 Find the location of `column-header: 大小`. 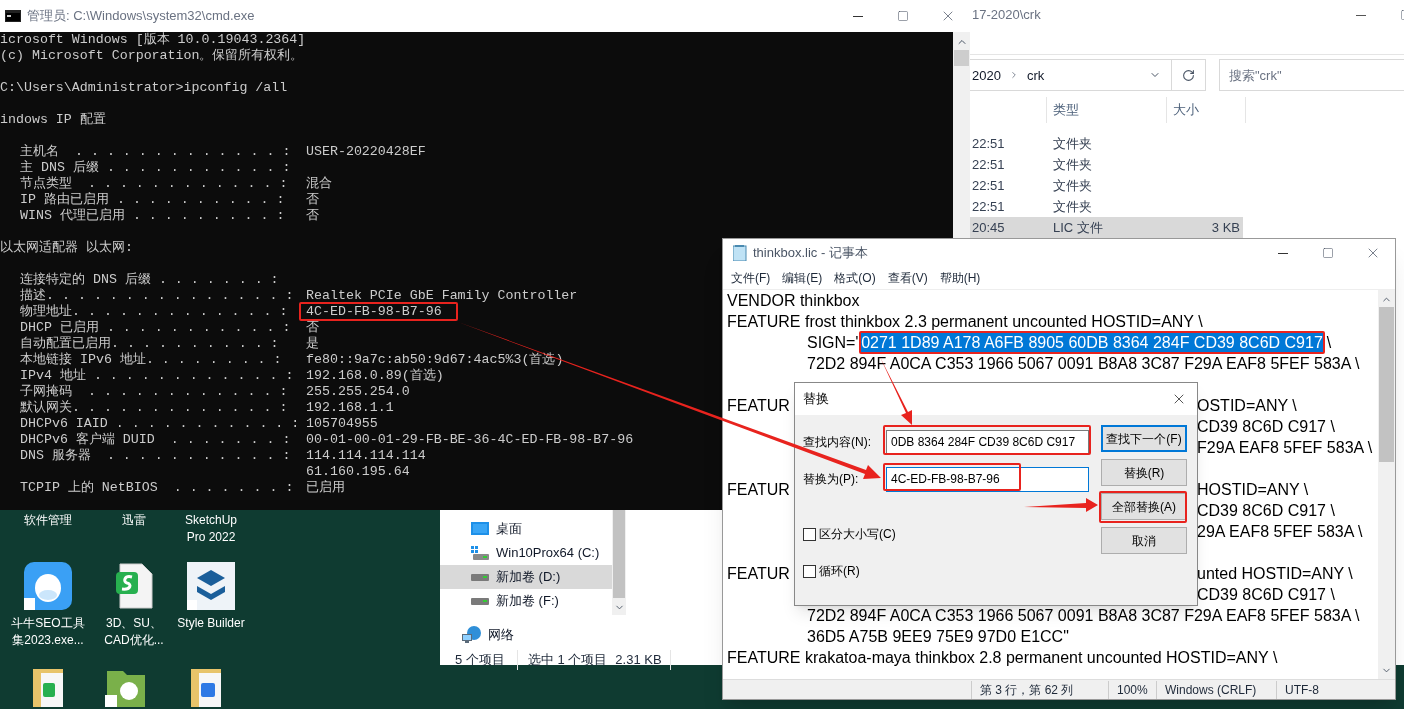

column-header: 大小 is located at coordinates (1206, 109).